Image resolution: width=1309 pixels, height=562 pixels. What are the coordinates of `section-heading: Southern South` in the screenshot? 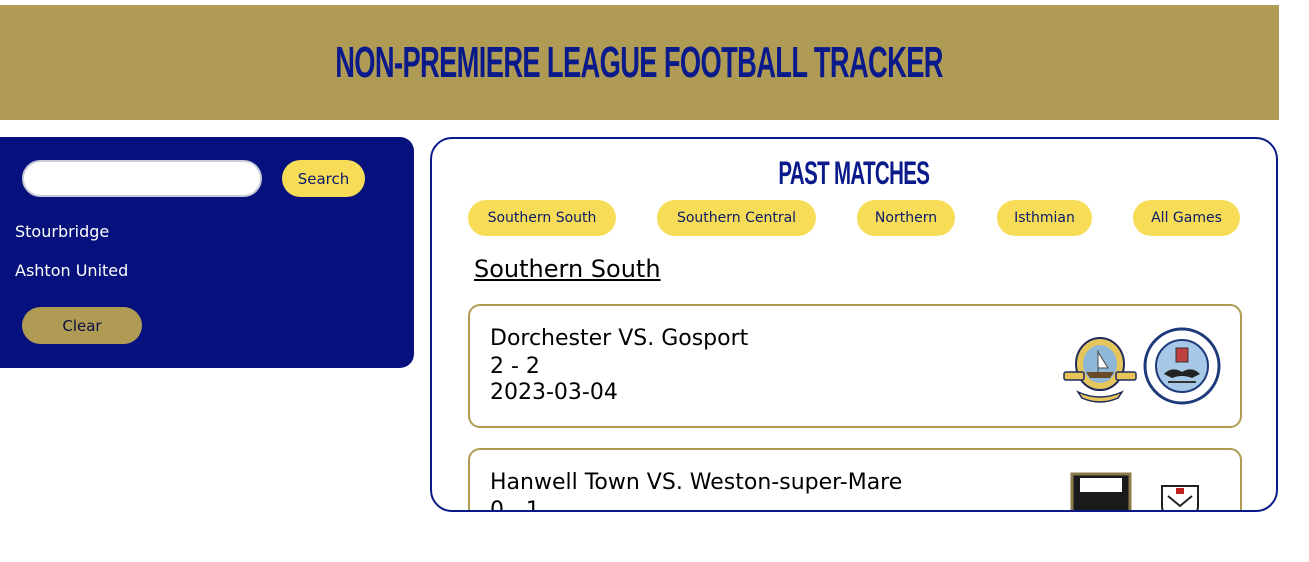 It's located at (567, 269).